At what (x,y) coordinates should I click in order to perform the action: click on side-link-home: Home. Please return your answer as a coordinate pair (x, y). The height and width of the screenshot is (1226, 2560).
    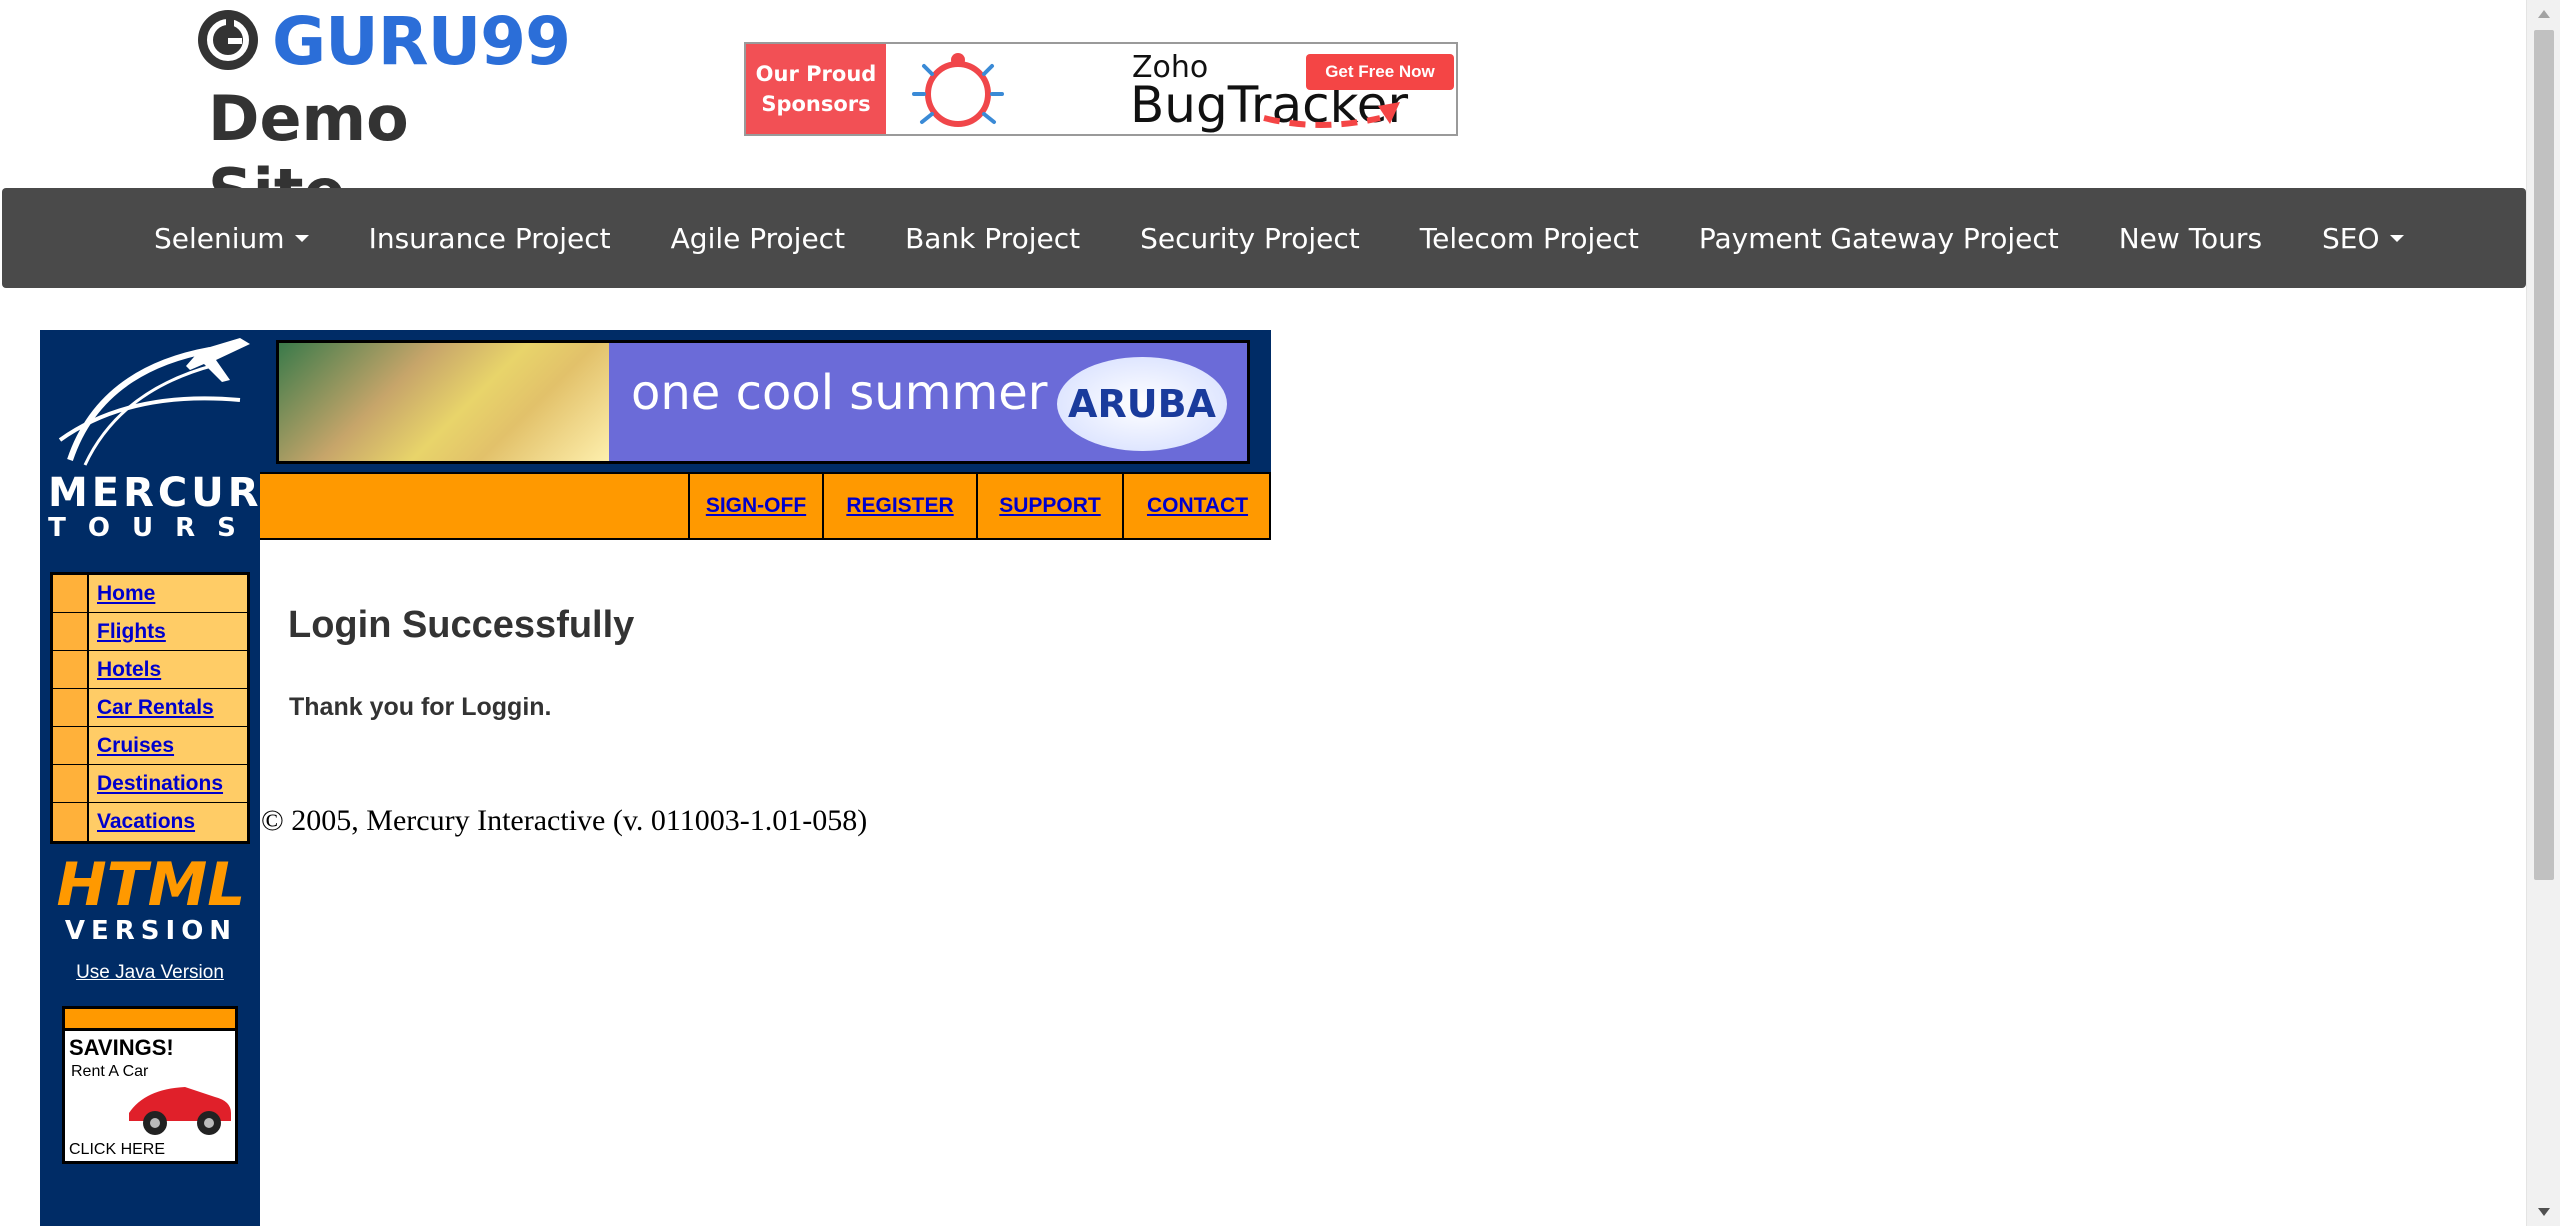
    Looking at the image, I should click on (126, 594).